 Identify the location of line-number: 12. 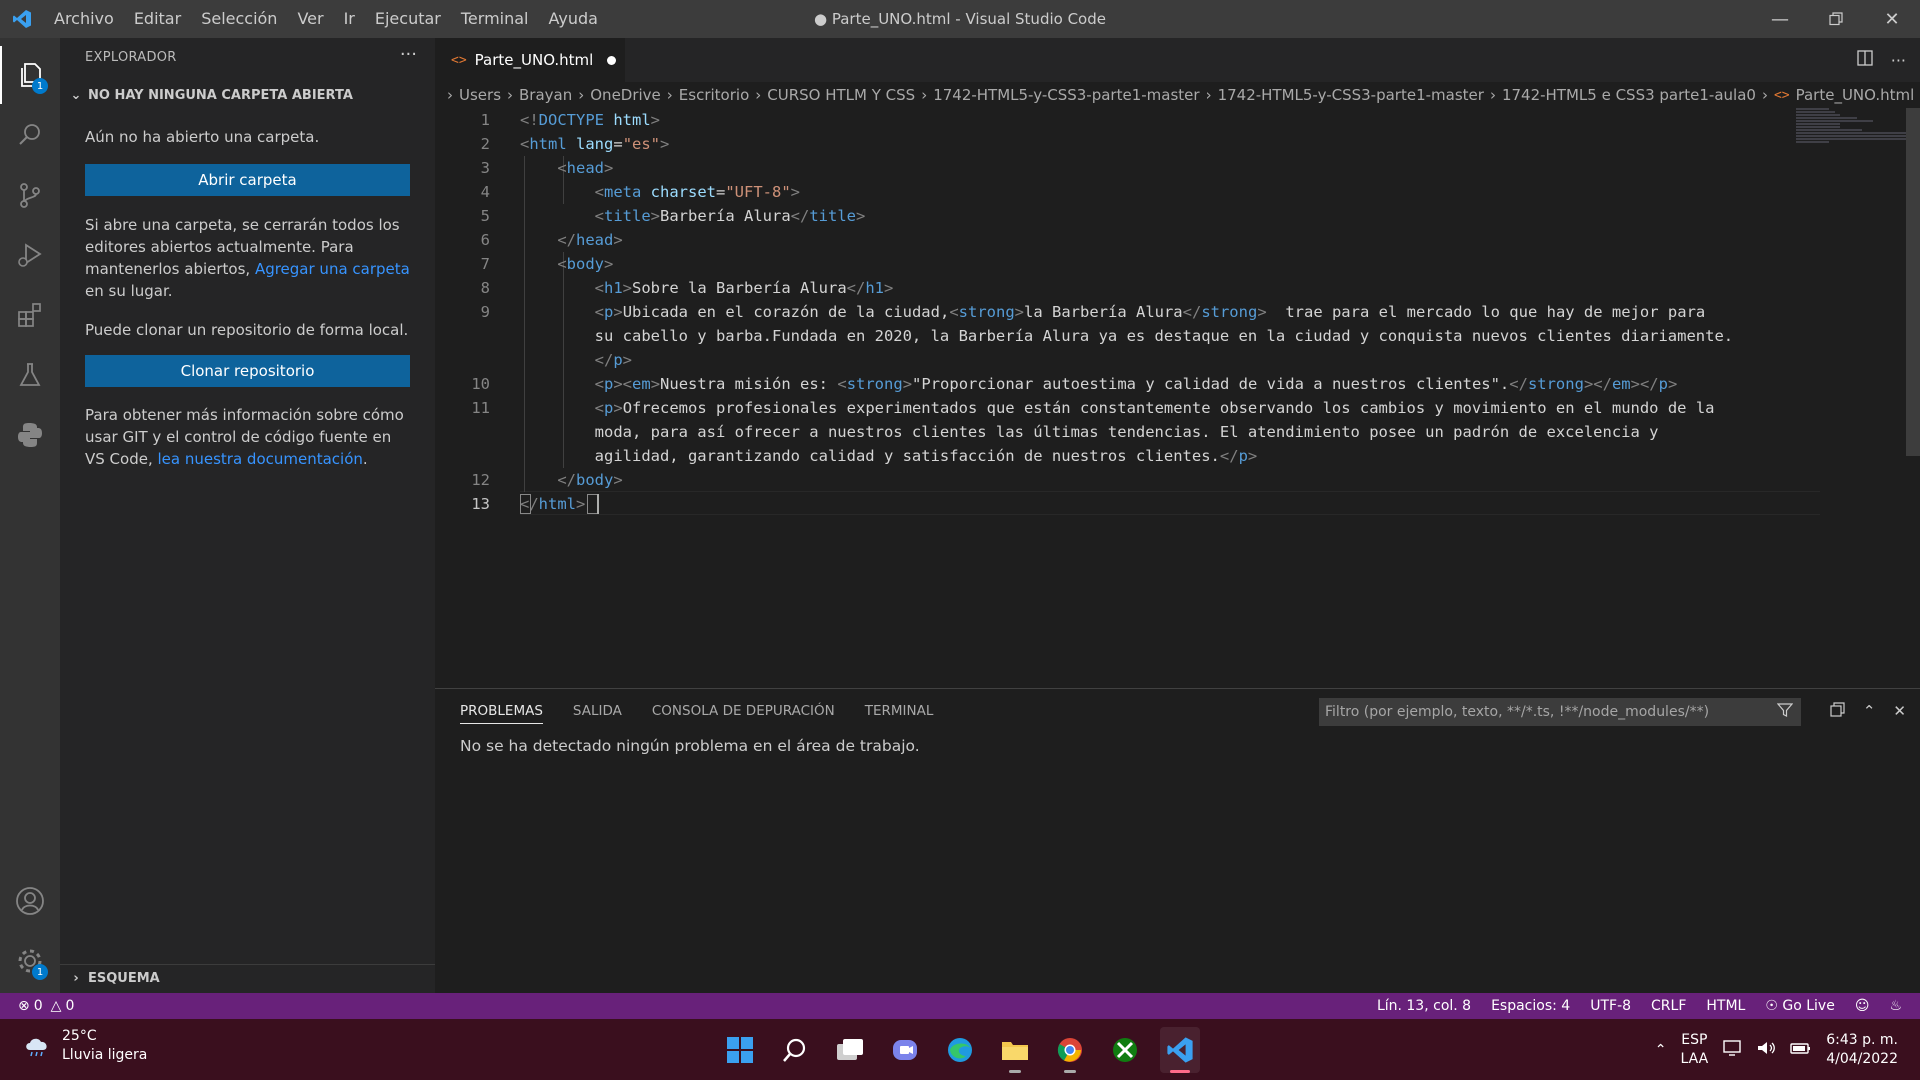
(480, 480).